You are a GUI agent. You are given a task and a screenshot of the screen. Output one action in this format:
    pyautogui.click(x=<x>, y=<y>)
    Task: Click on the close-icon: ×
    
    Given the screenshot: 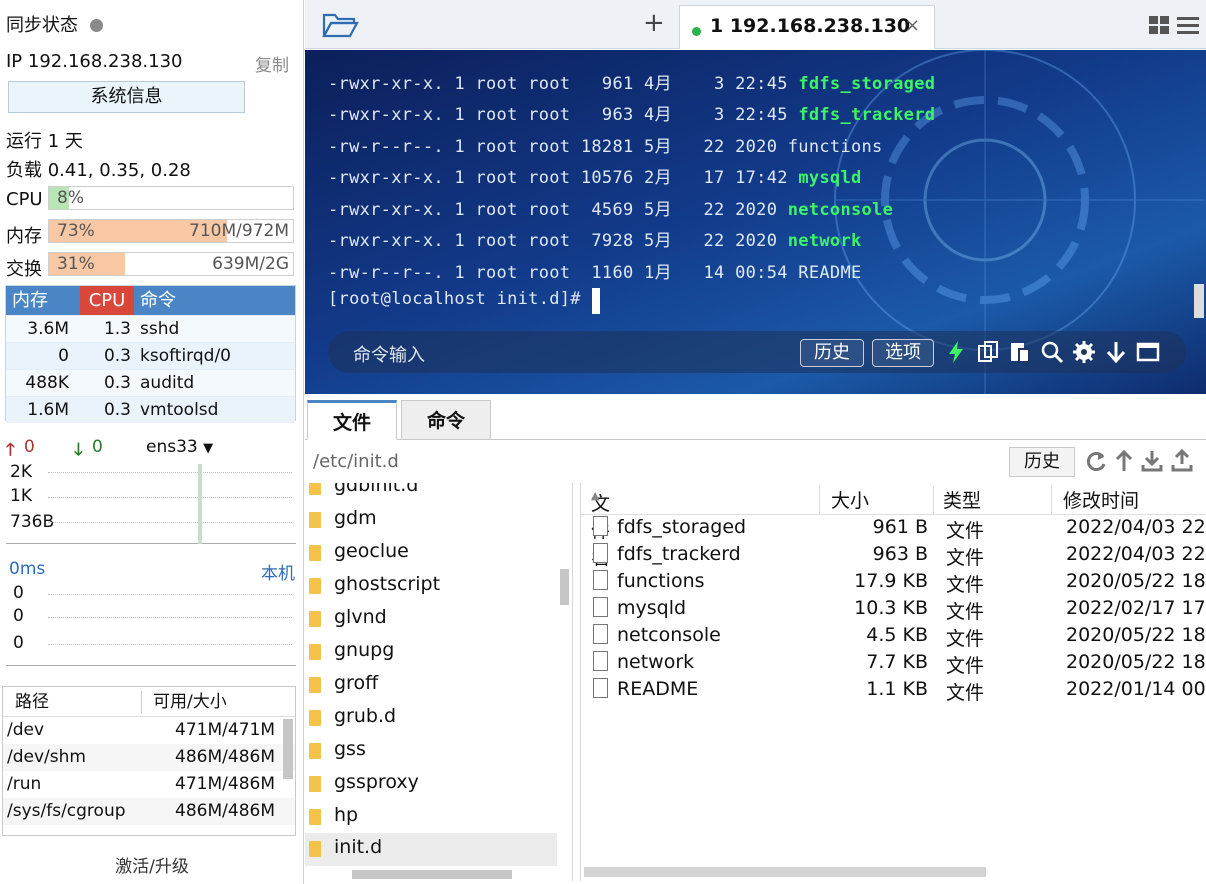 What is the action you would take?
    pyautogui.click(x=912, y=25)
    